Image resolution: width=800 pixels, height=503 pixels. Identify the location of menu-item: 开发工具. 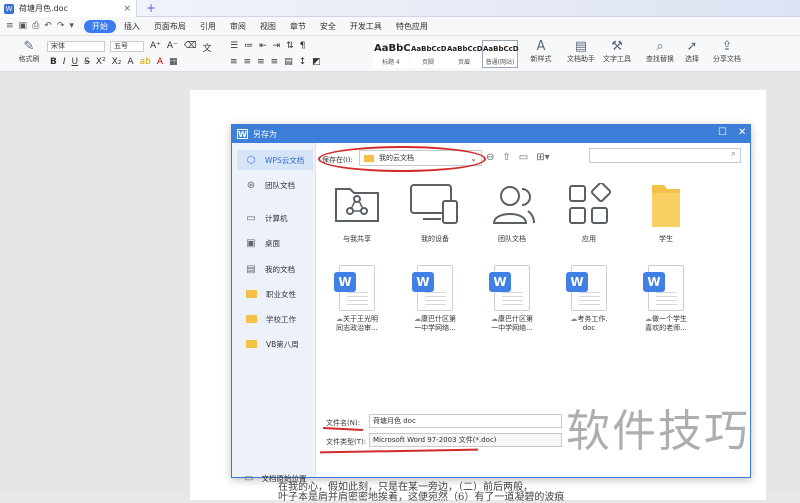
(366, 26).